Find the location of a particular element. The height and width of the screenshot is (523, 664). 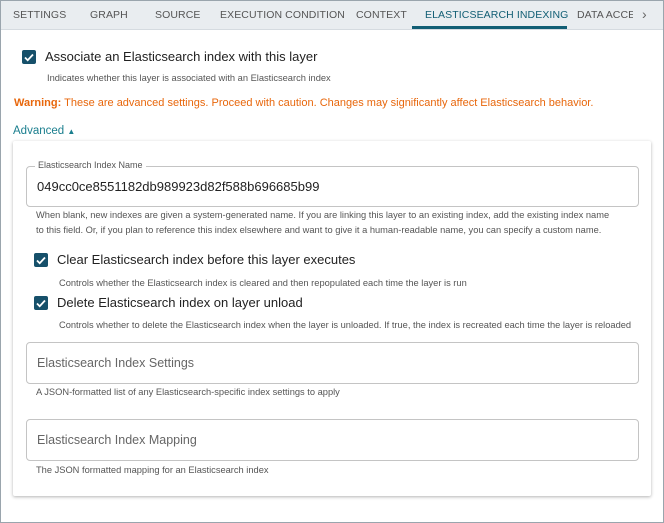

tab-settings: SETTINGS is located at coordinates (39, 15).